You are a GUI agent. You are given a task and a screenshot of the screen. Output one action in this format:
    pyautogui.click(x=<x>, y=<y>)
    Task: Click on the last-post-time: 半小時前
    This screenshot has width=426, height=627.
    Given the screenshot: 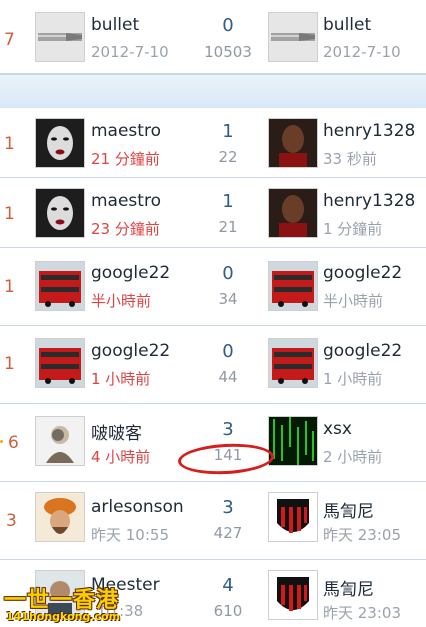 What is the action you would take?
    pyautogui.click(x=353, y=301)
    